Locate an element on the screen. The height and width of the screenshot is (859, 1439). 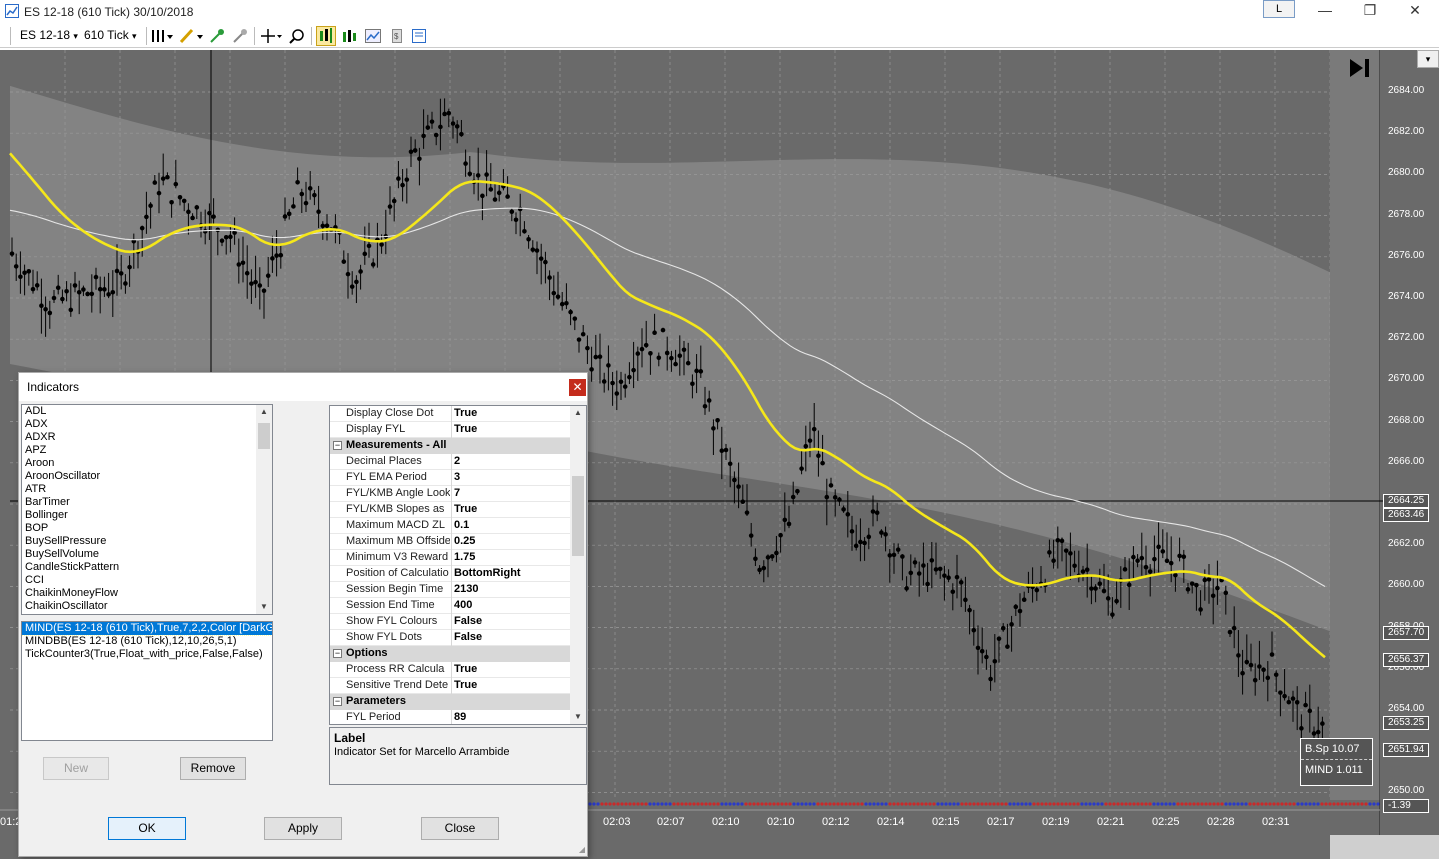
property-row: FYL/KMB Slopes as True is located at coordinates (450, 510).